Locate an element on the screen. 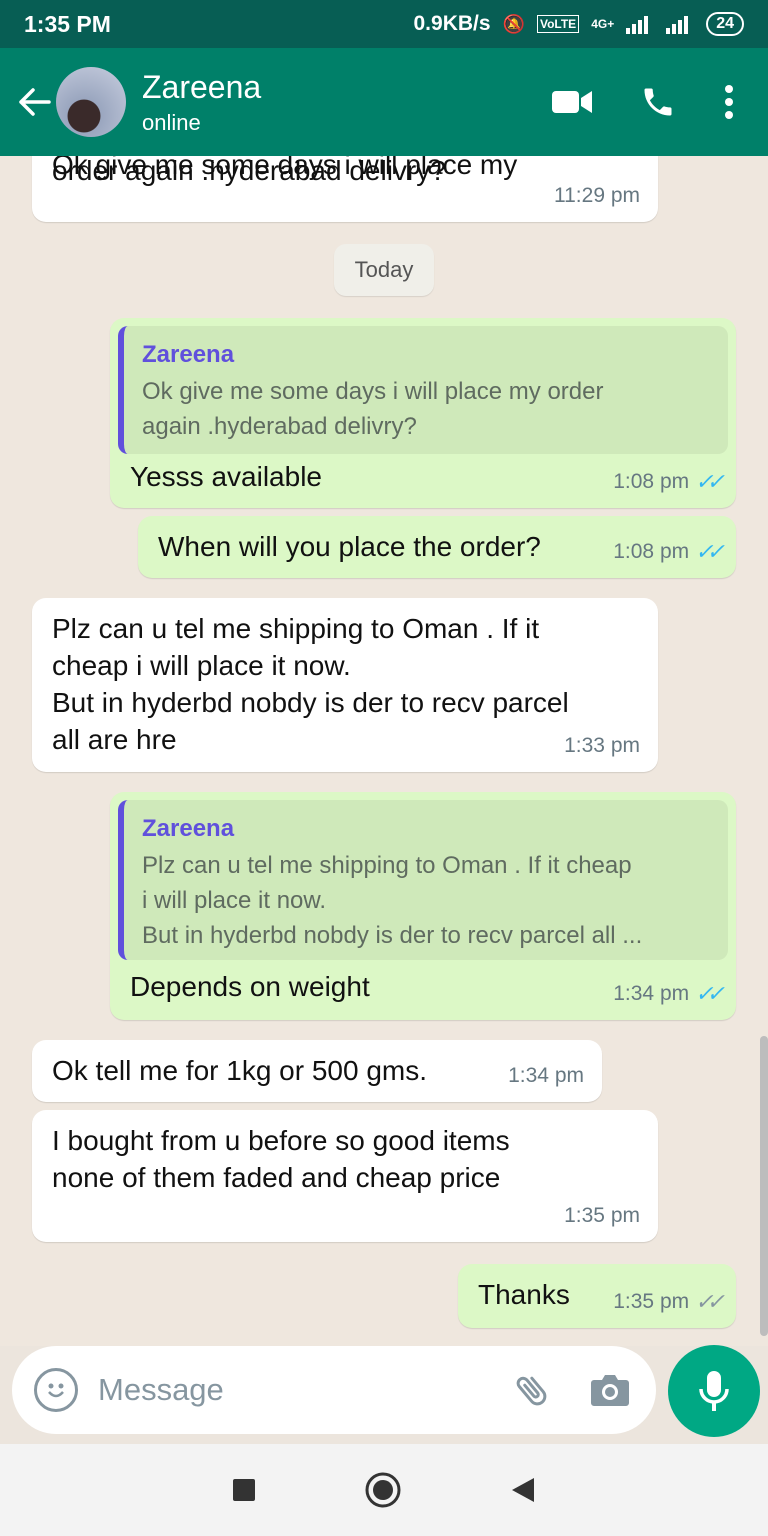  message-line: cheap i will place it now. is located at coordinates (201, 665).